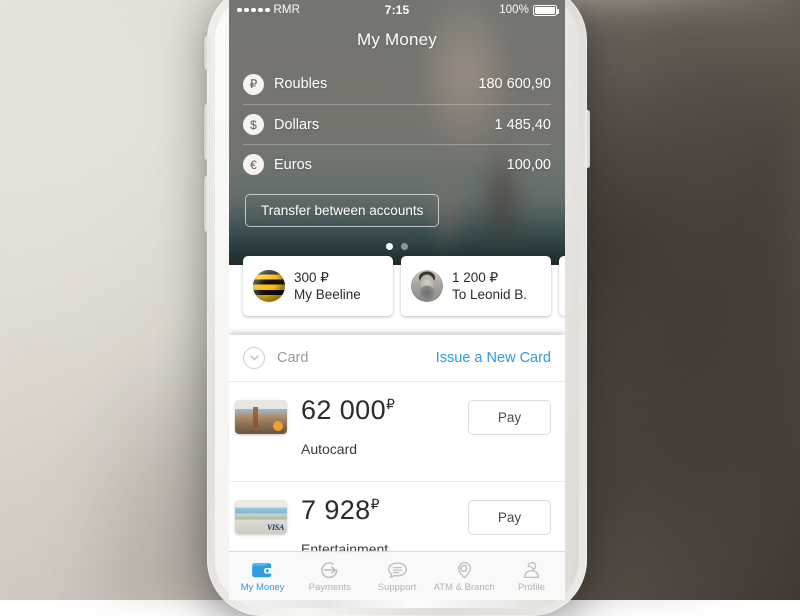 The height and width of the screenshot is (616, 800). I want to click on tab-profile: Profile, so click(531, 576).